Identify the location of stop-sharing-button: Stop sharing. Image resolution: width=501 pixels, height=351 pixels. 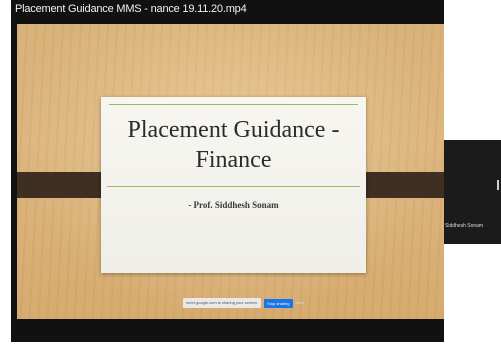
(278, 303).